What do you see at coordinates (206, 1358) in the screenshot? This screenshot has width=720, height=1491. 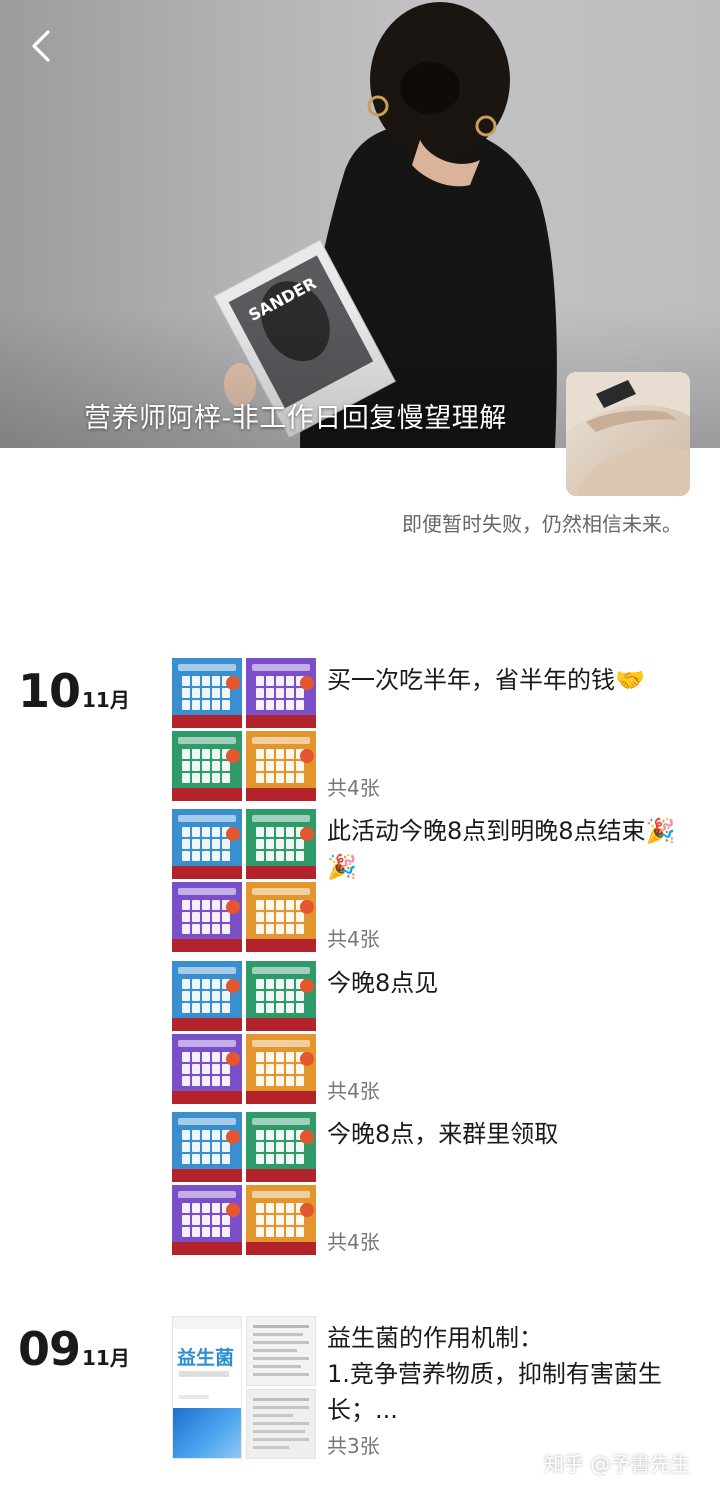 I see `book-title: 益生菌` at bounding box center [206, 1358].